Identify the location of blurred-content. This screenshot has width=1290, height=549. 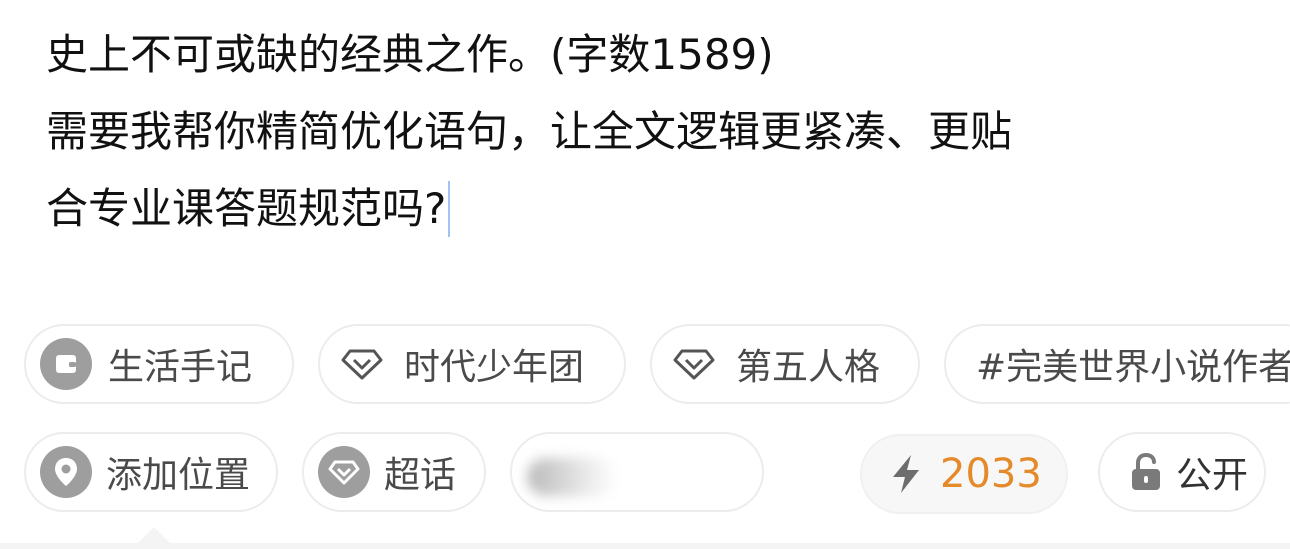
(572, 477).